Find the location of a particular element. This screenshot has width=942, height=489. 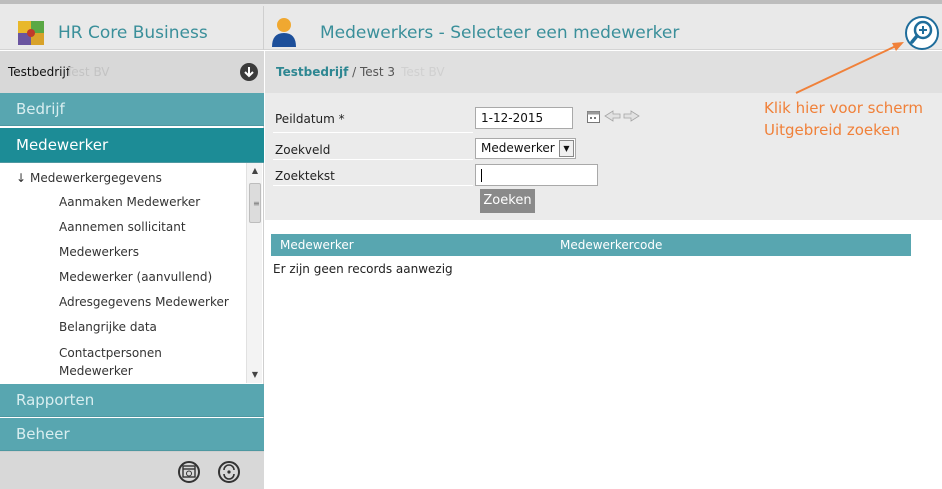

company-selector: Testbedrijf Test BV is located at coordinates (132, 72).